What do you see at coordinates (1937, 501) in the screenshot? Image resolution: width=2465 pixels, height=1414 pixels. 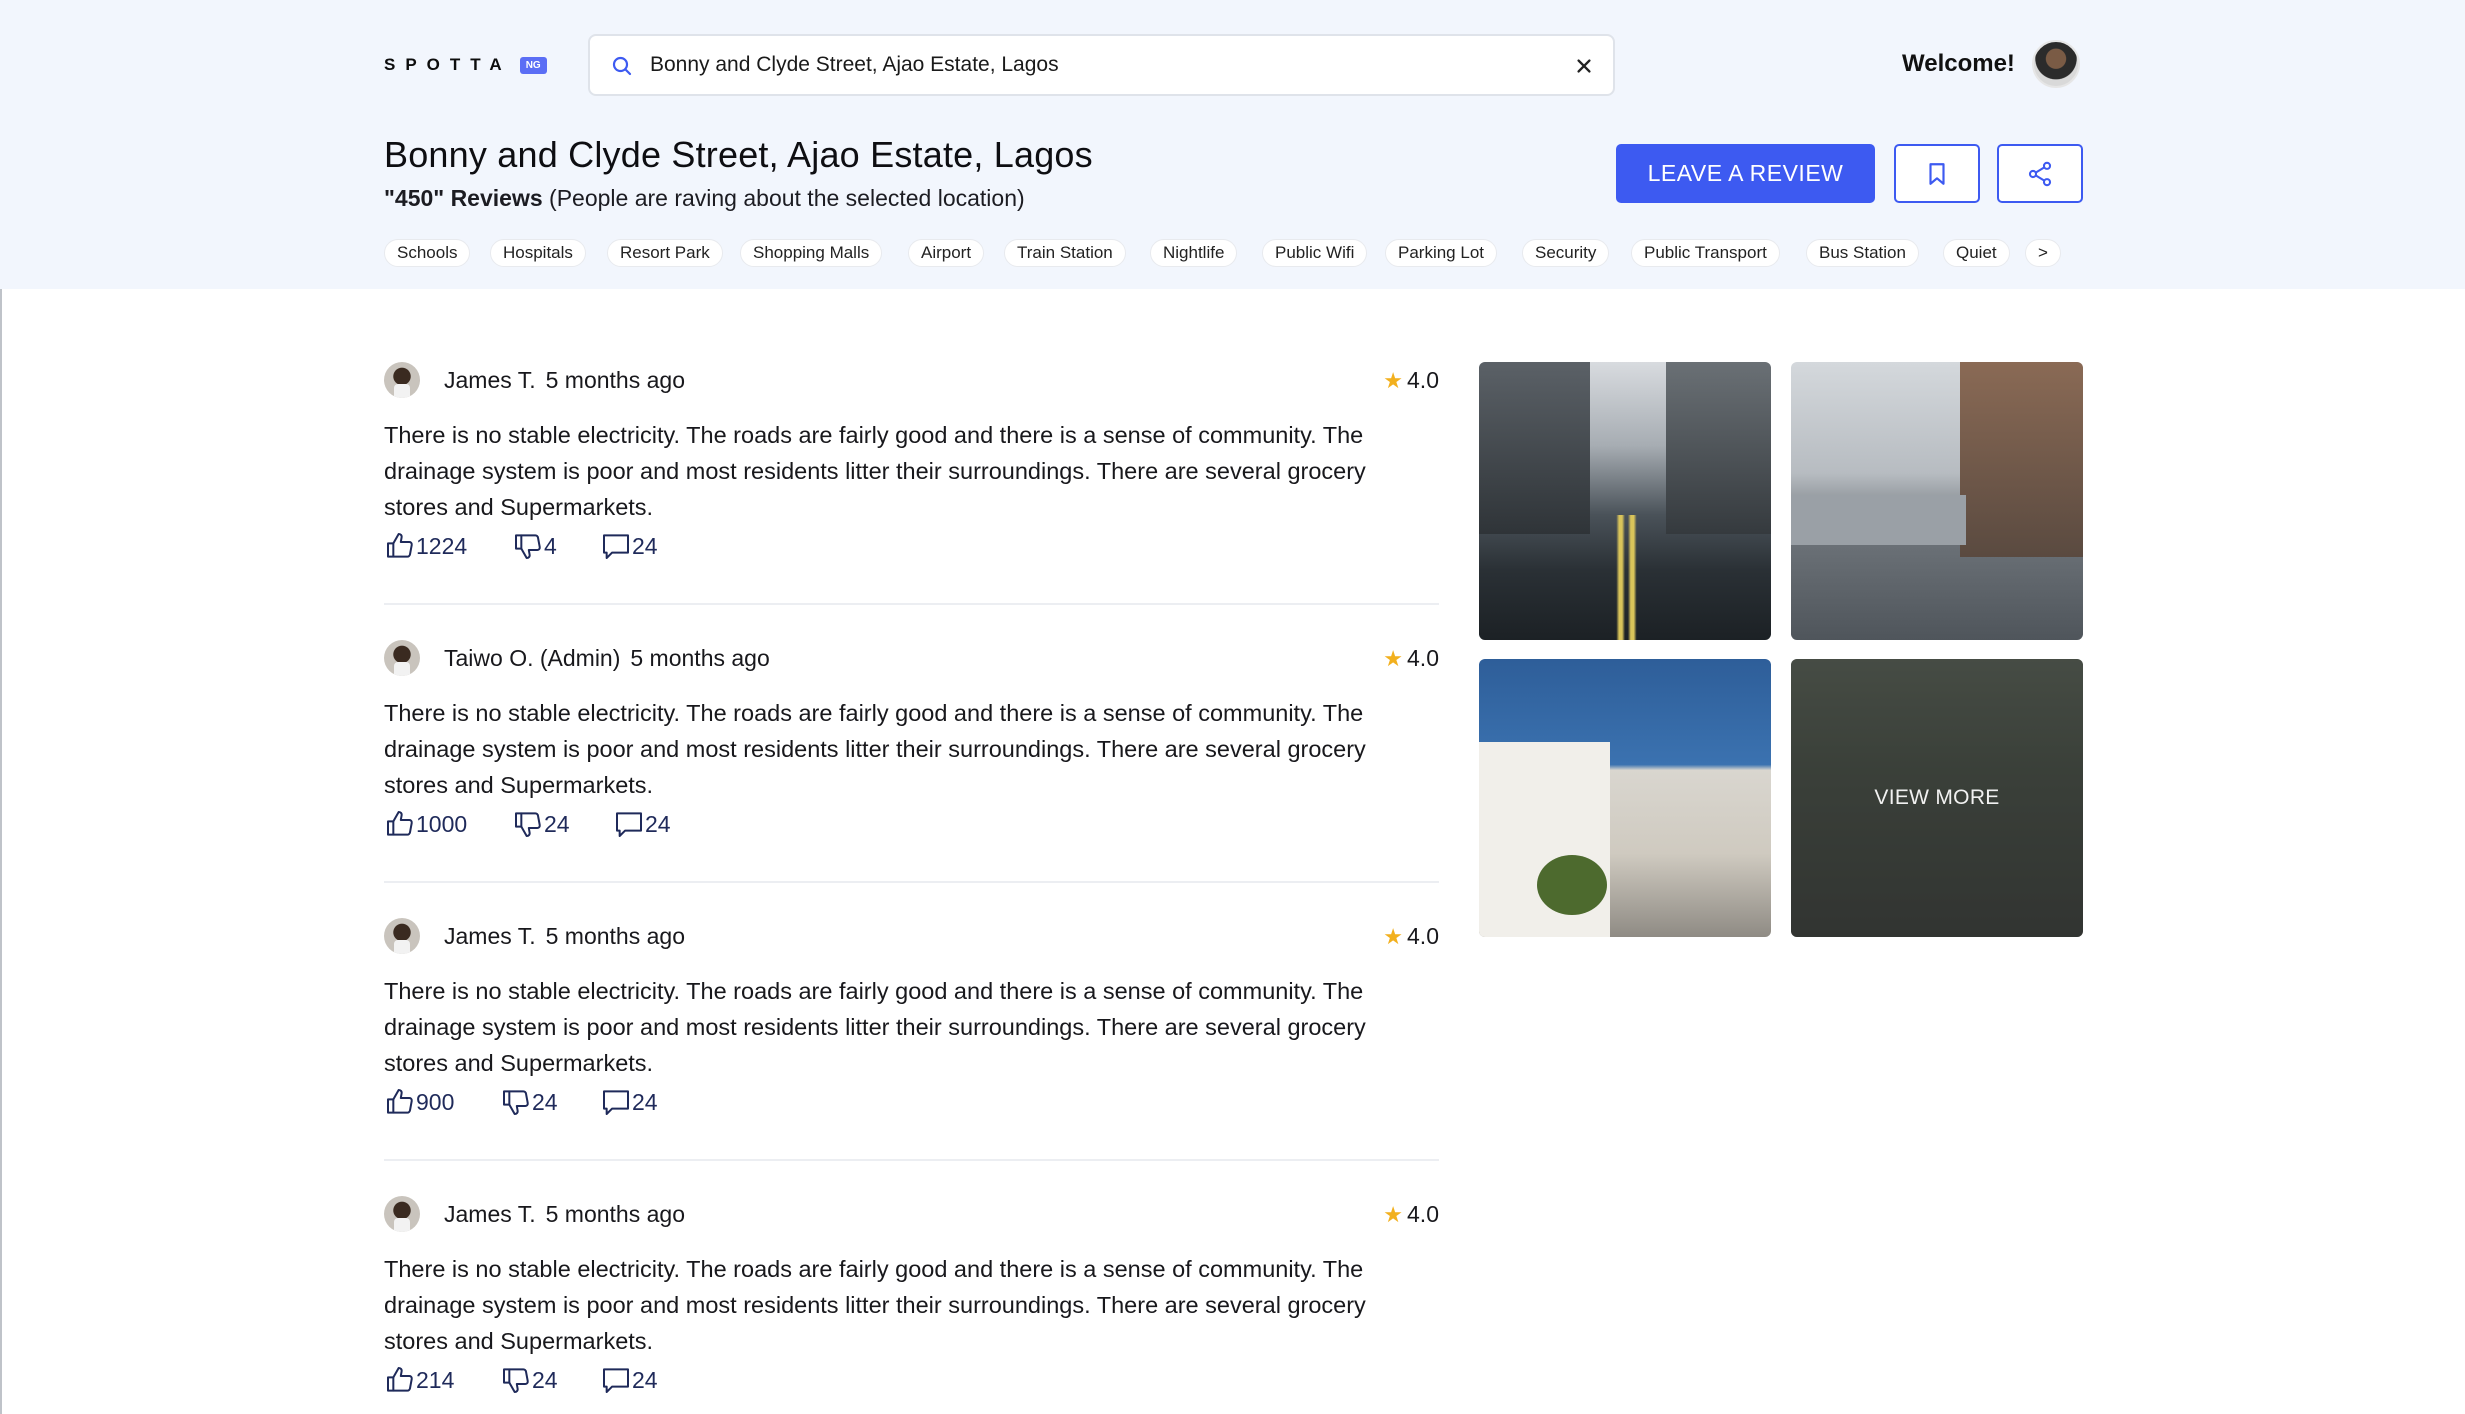 I see `gallery-photo-street-trees` at bounding box center [1937, 501].